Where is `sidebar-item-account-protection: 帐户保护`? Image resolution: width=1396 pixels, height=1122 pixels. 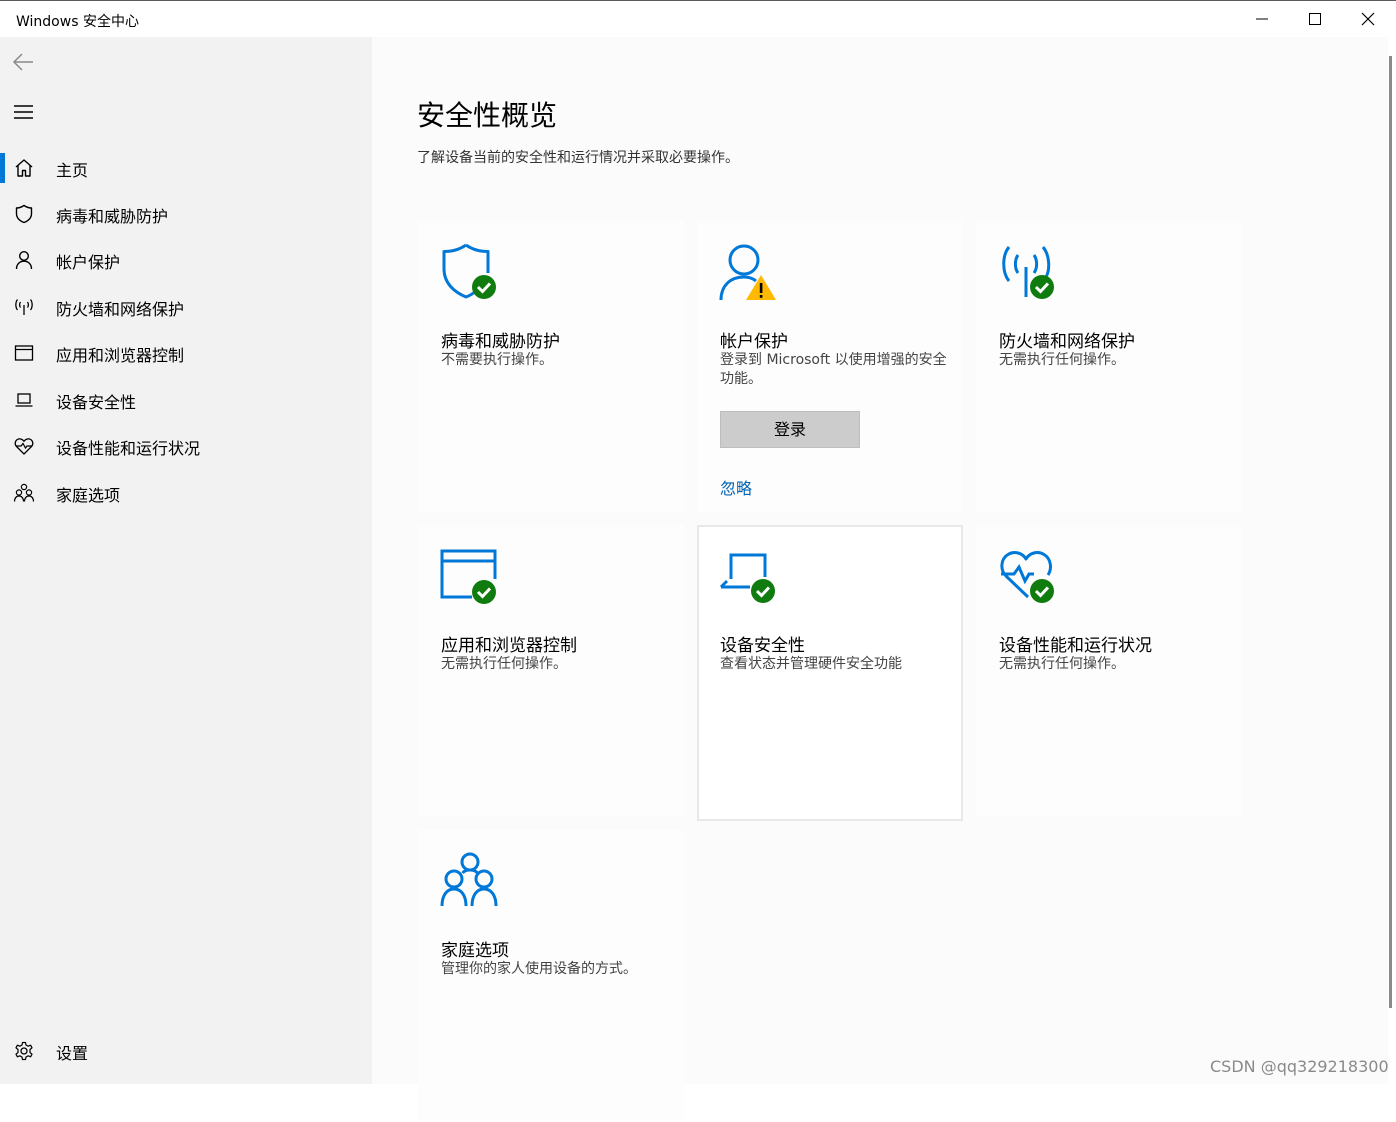
sidebar-item-account-protection: 帐户保护 is located at coordinates (186, 260).